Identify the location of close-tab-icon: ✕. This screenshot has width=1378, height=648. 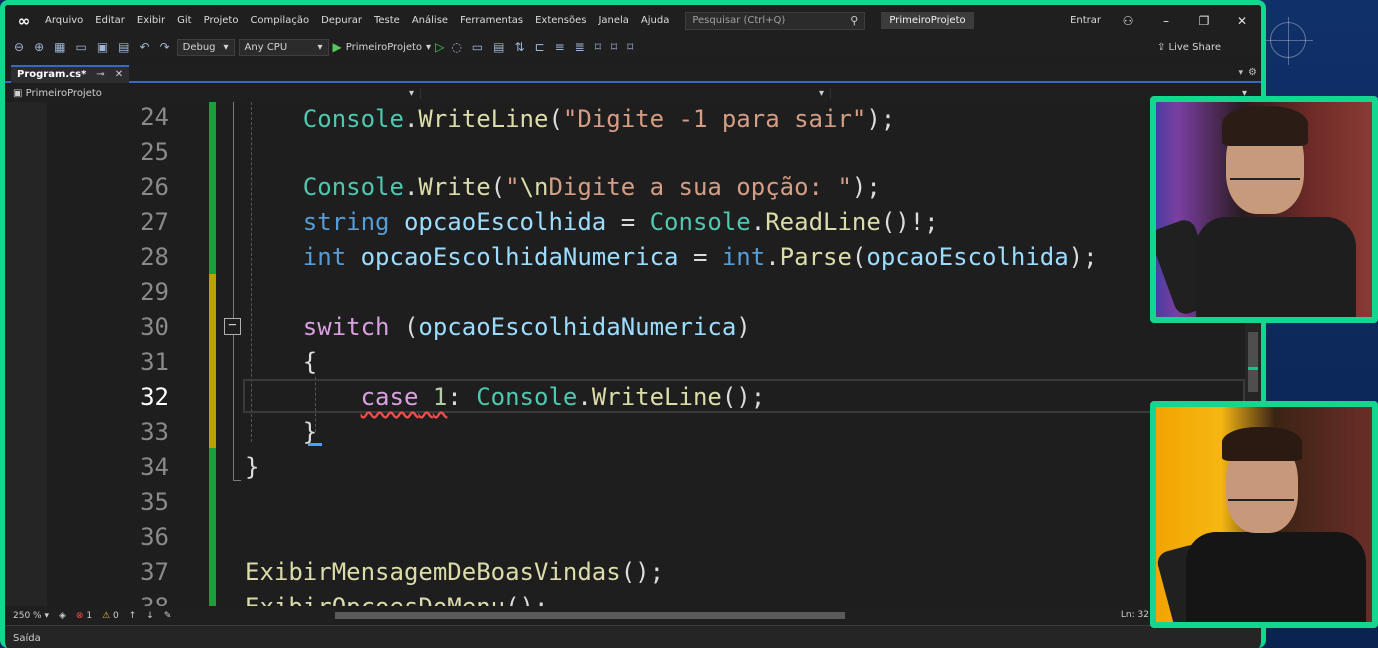
(119, 75).